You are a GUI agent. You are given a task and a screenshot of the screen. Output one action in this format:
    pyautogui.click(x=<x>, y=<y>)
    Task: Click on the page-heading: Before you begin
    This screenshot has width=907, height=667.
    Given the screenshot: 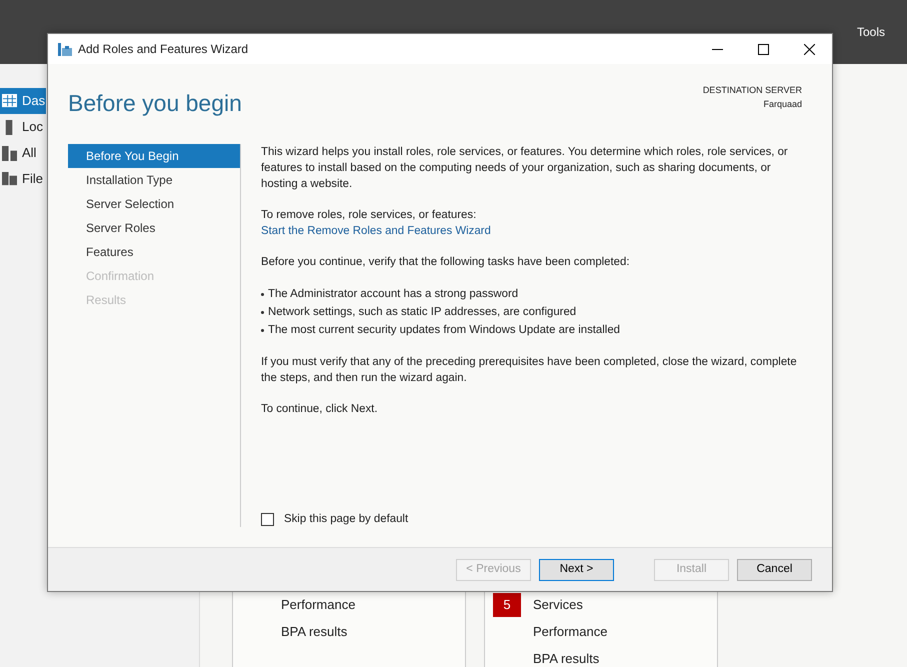 What is the action you would take?
    pyautogui.click(x=155, y=103)
    